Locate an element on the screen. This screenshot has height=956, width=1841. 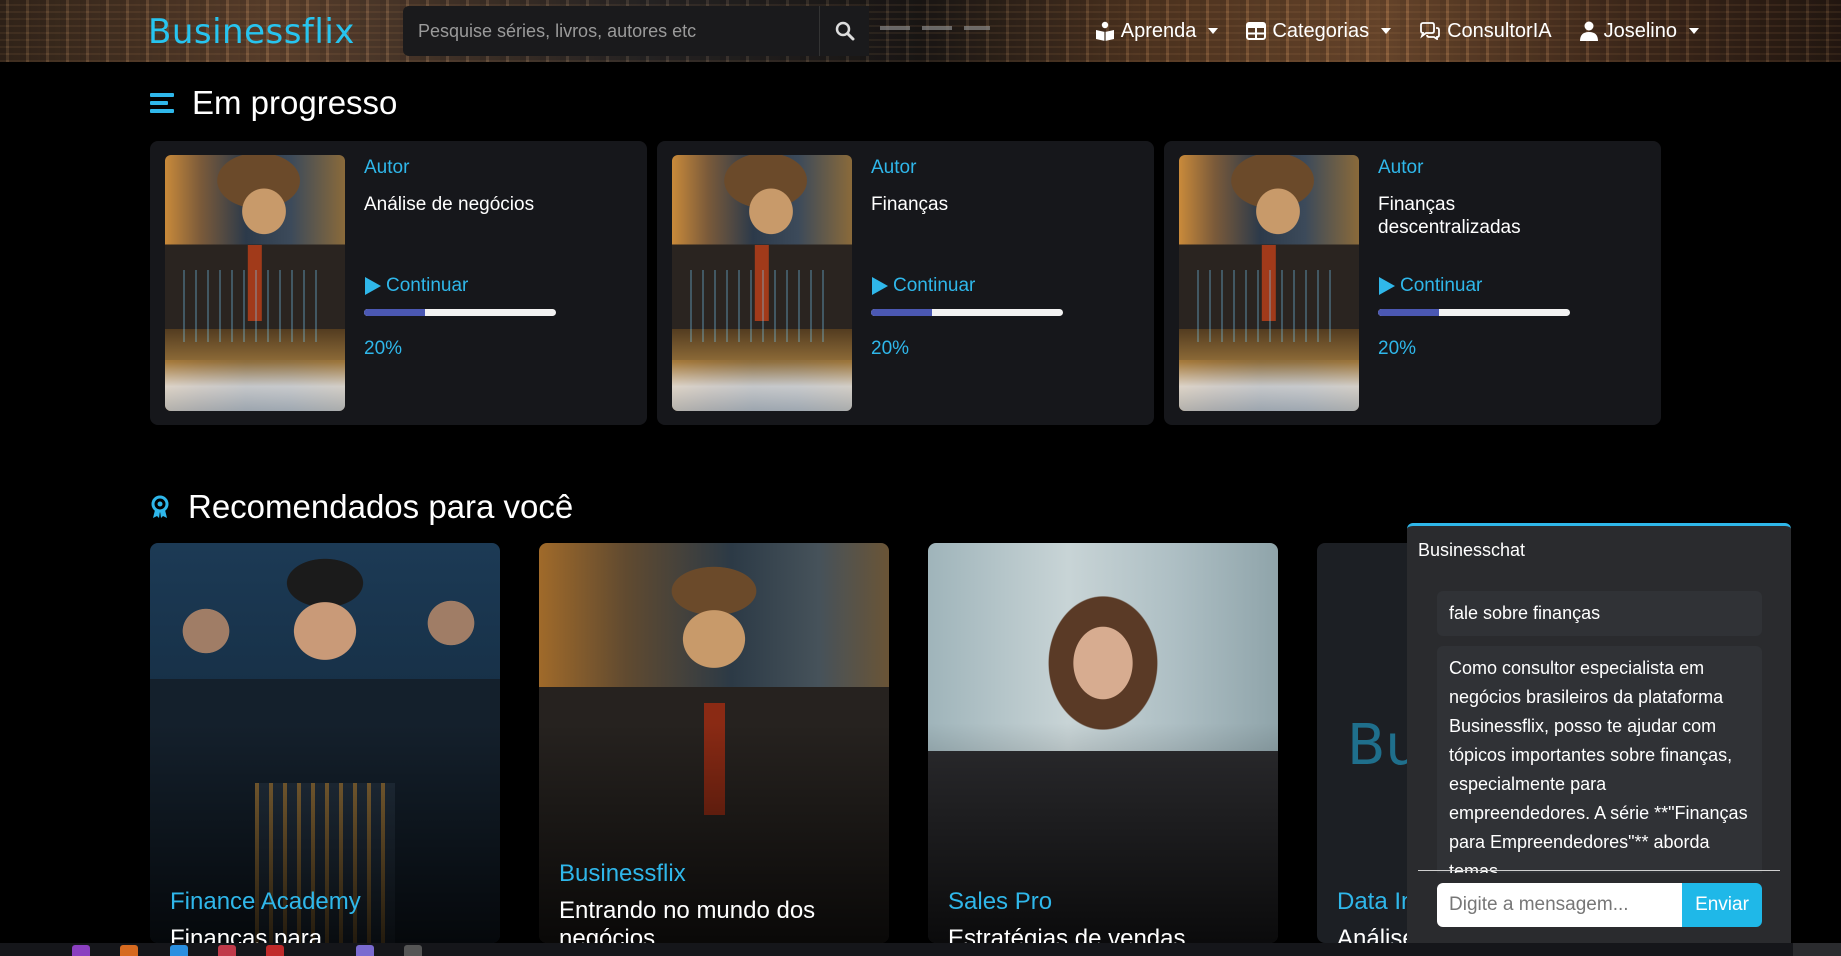
logo: Businessflix is located at coordinates (251, 32).